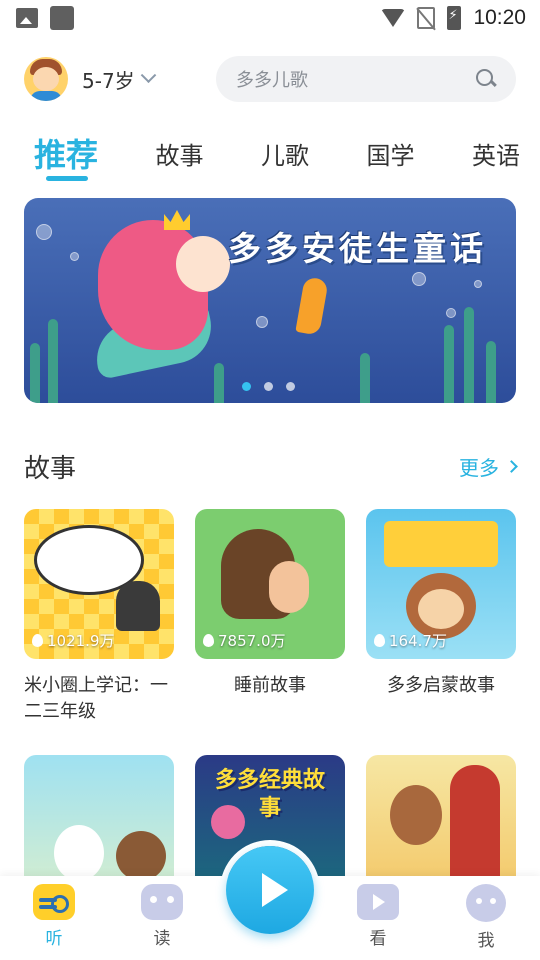 This screenshot has width=540, height=960. I want to click on tab-label: 儿歌, so click(284, 156).